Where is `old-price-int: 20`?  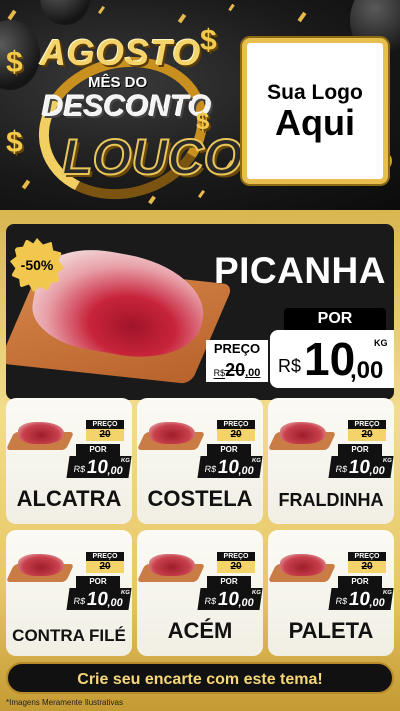
old-price-int: 20 is located at coordinates (235, 370).